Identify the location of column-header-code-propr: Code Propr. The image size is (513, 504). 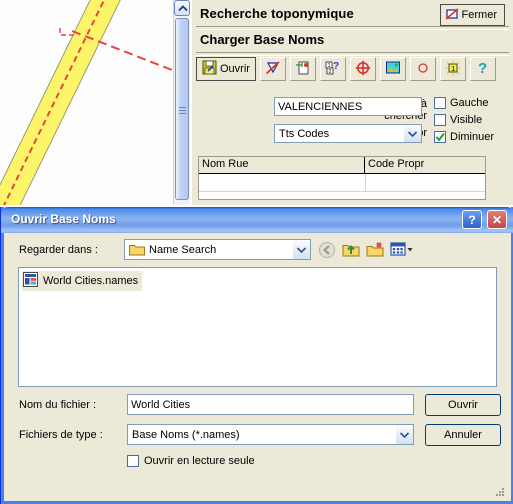
(425, 165).